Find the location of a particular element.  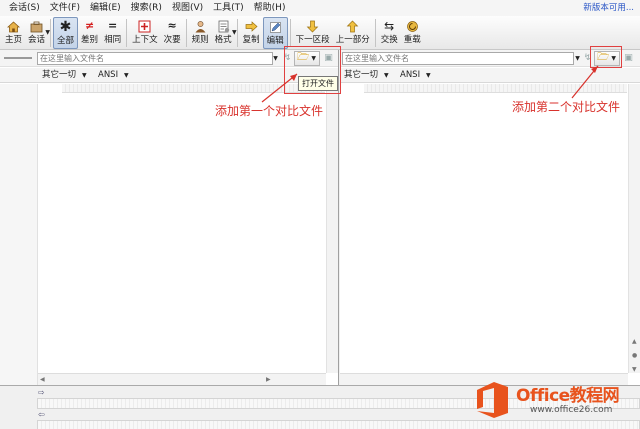

annotation-arrows is located at coordinates (430, 84).